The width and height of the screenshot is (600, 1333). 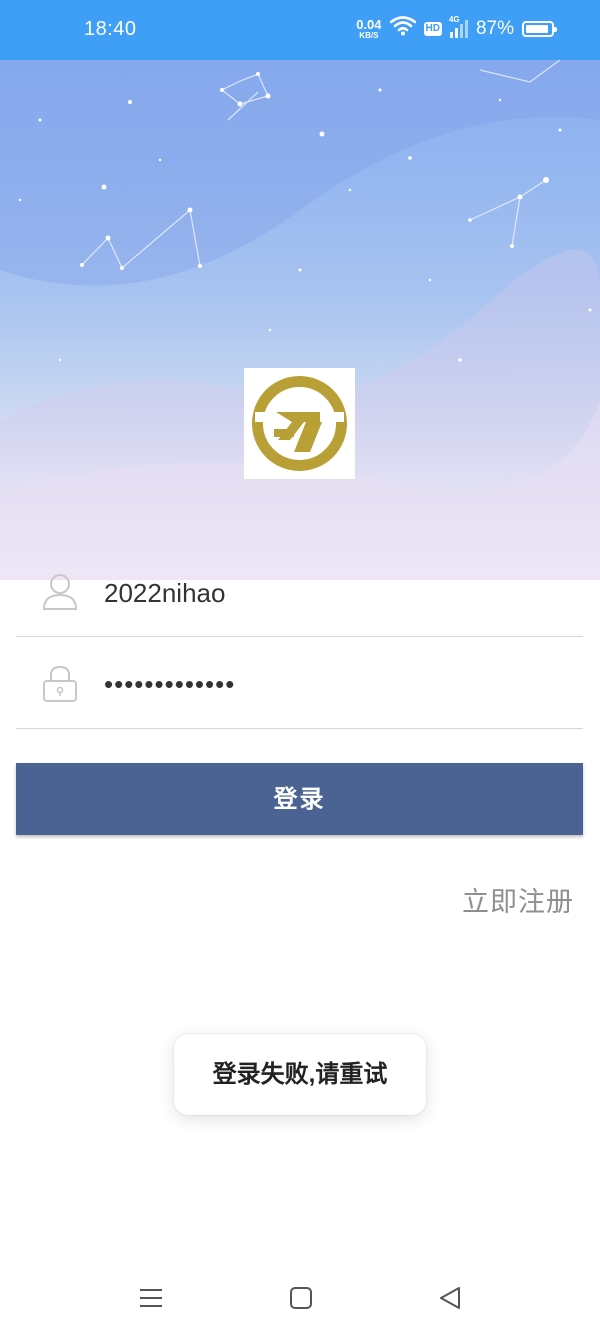 What do you see at coordinates (300, 30) in the screenshot?
I see `status-bar: 18:40 0.04 KB/S HD 4G 87%` at bounding box center [300, 30].